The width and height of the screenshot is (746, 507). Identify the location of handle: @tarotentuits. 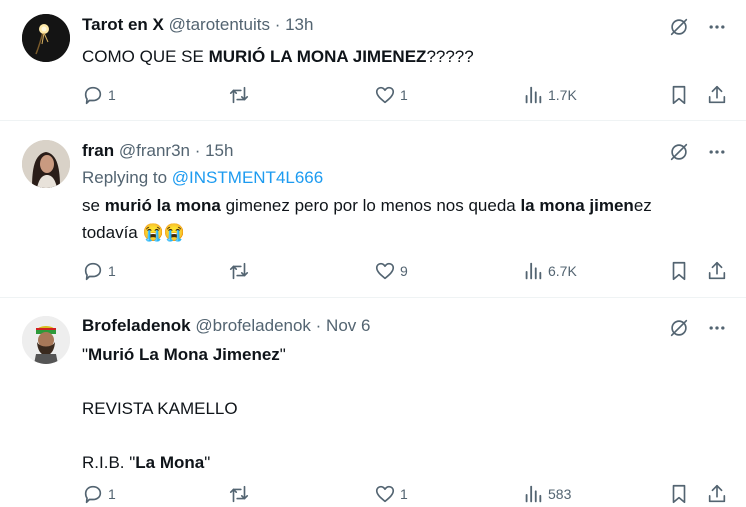
(219, 24).